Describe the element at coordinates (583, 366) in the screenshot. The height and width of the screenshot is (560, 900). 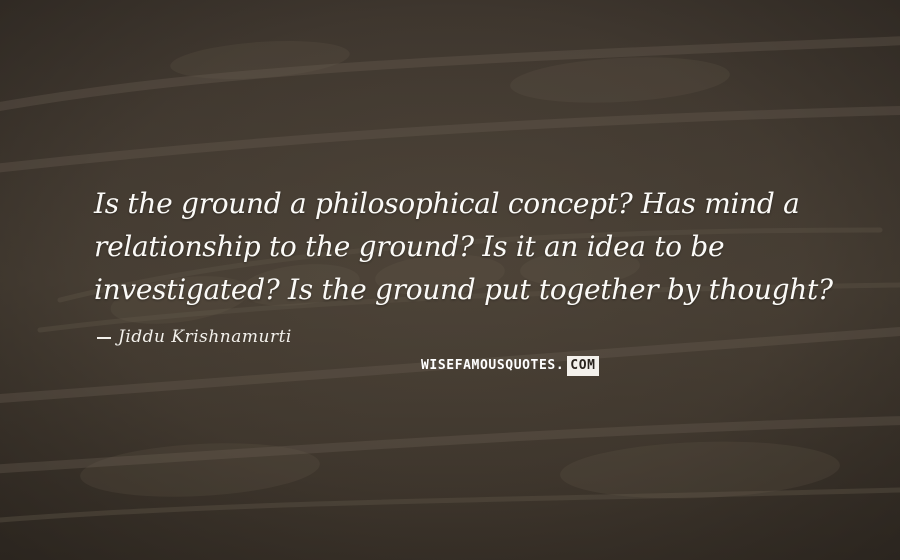
I see `watermark-suffix: COM` at that location.